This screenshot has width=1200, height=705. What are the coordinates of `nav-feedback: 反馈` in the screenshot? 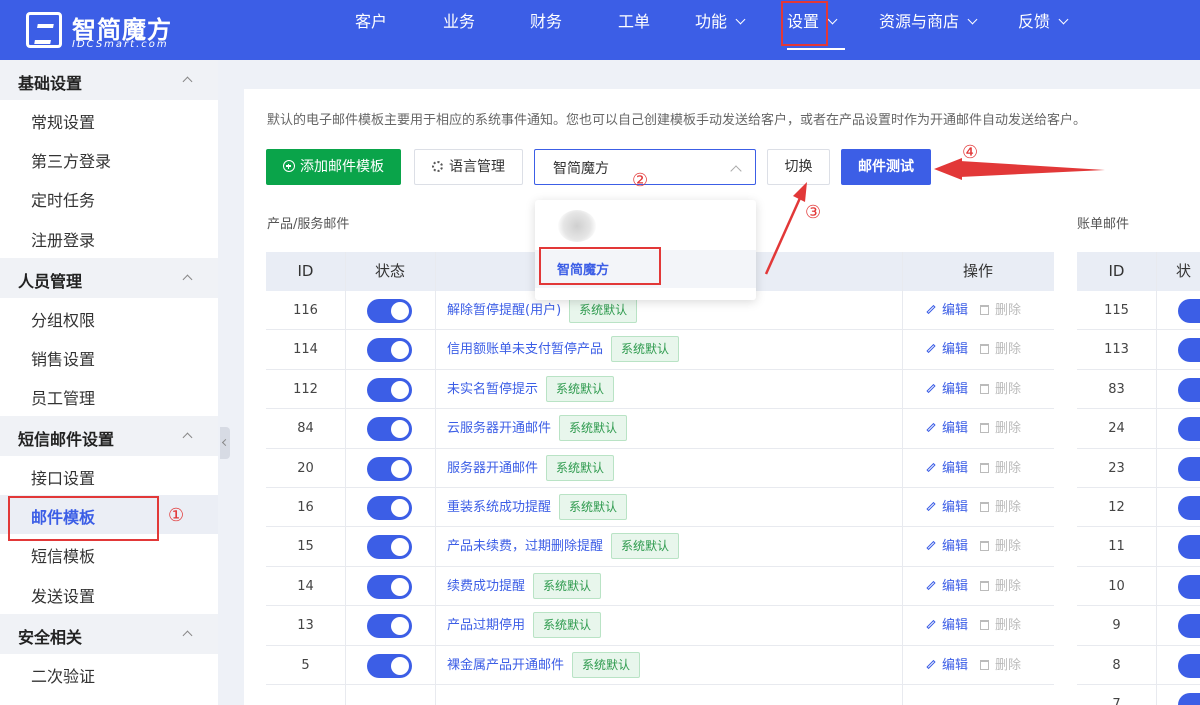 It's located at (1043, 22).